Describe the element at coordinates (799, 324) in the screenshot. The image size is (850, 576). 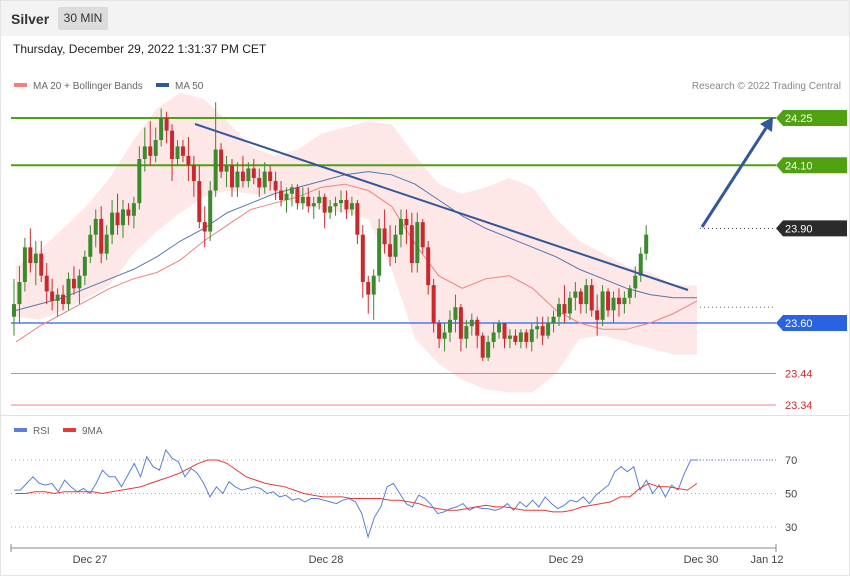
I see `level-label-23.60: 23.60` at that location.